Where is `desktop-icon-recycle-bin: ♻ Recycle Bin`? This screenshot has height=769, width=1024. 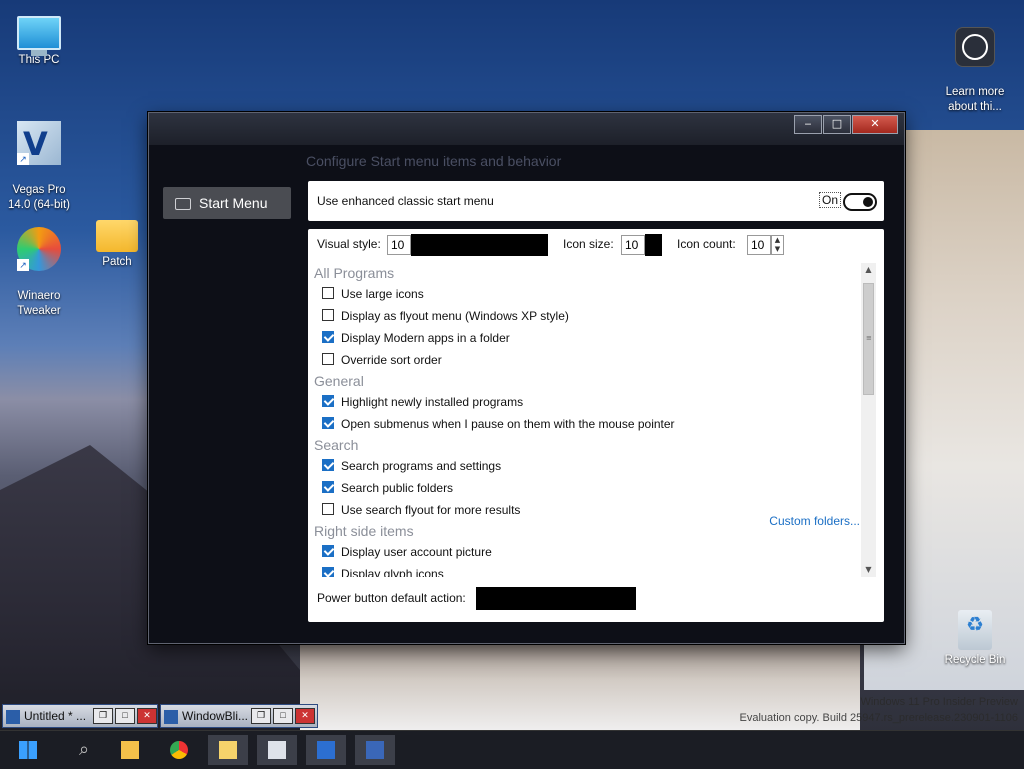 desktop-icon-recycle-bin: ♻ Recycle Bin is located at coordinates (975, 639).